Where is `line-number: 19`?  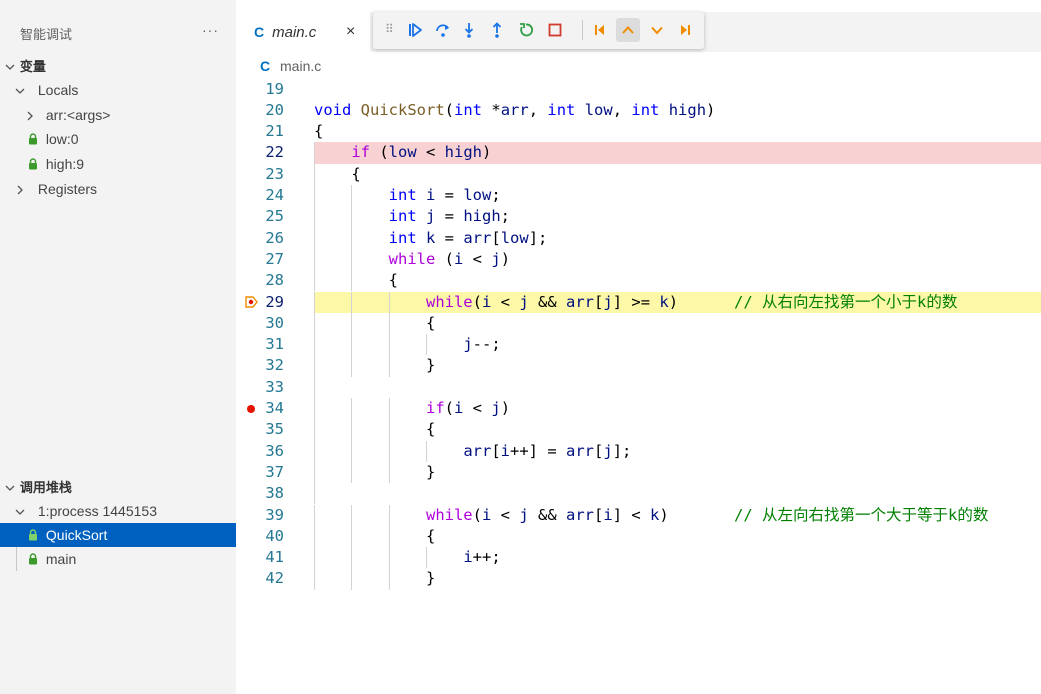 line-number: 19 is located at coordinates (274, 88).